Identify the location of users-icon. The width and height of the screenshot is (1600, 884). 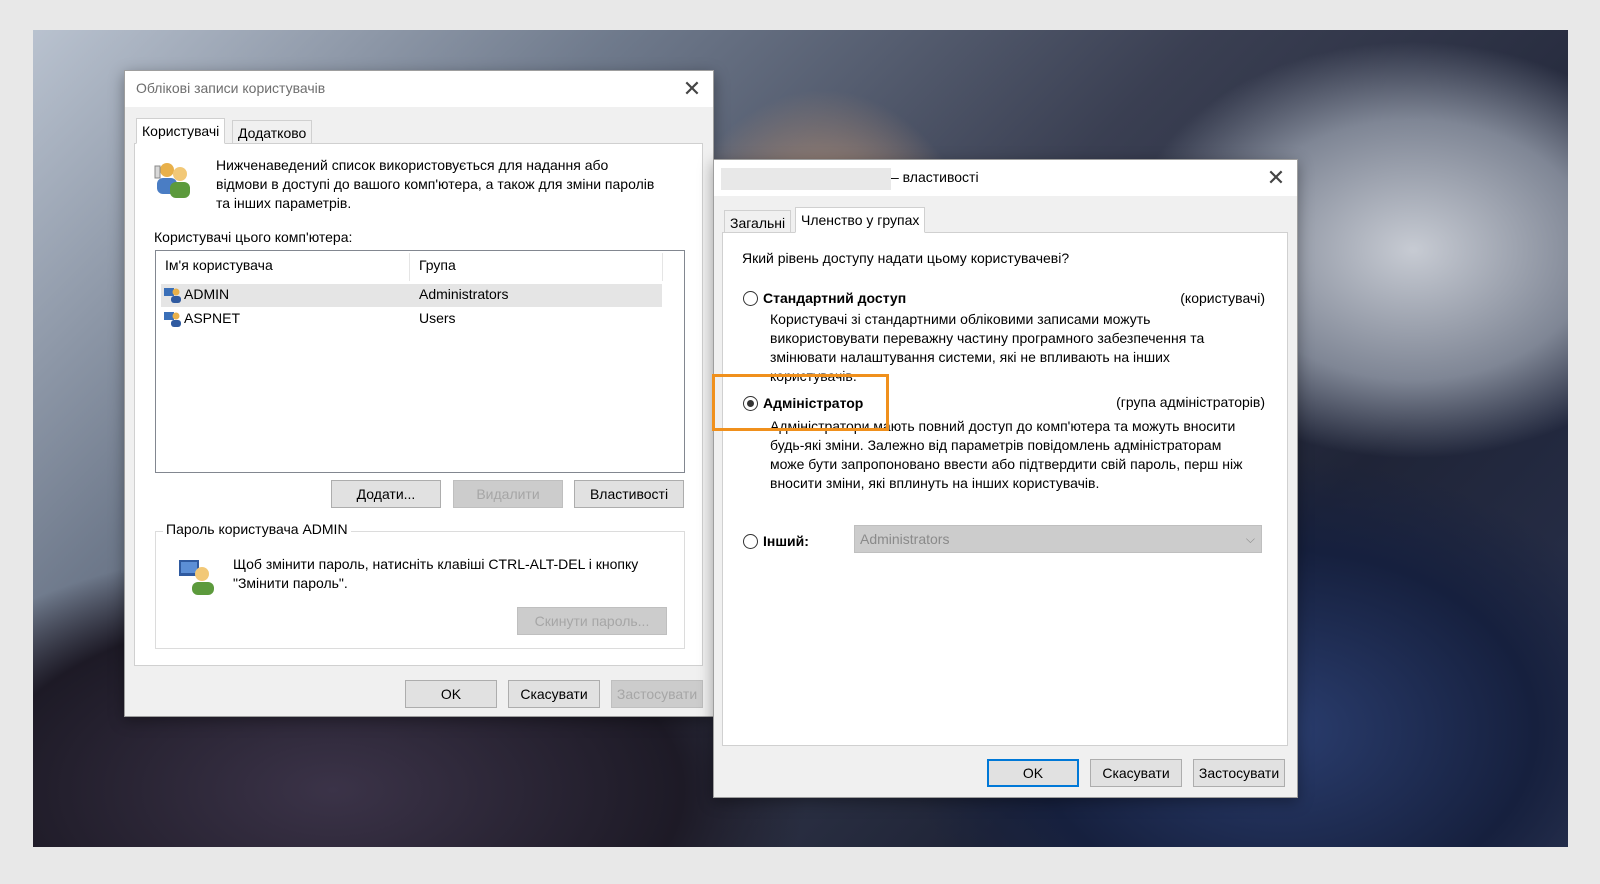
(172, 180).